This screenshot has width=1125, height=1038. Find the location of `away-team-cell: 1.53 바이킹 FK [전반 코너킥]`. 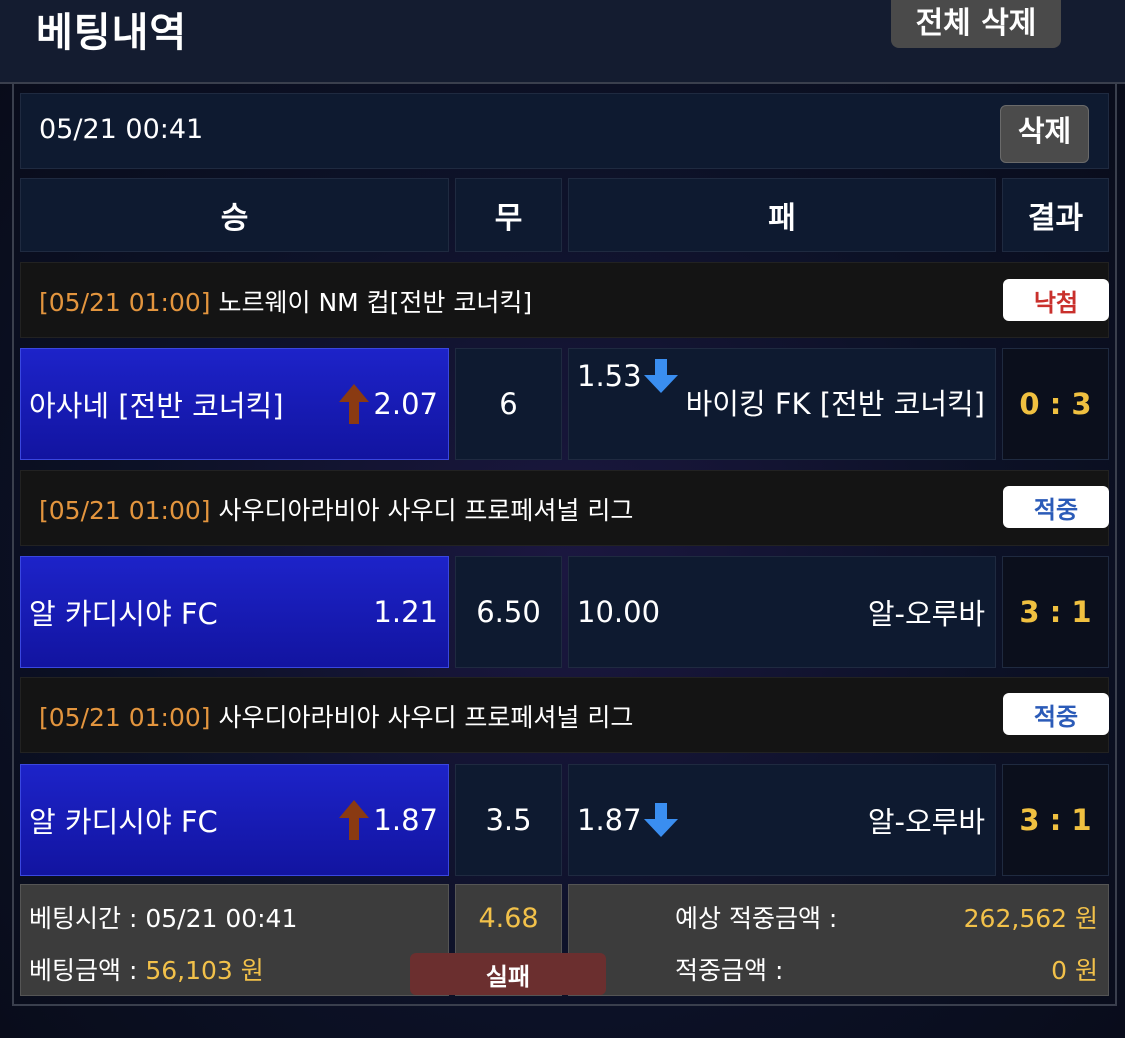

away-team-cell: 1.53 바이킹 FK [전반 코너킥] is located at coordinates (782, 404).